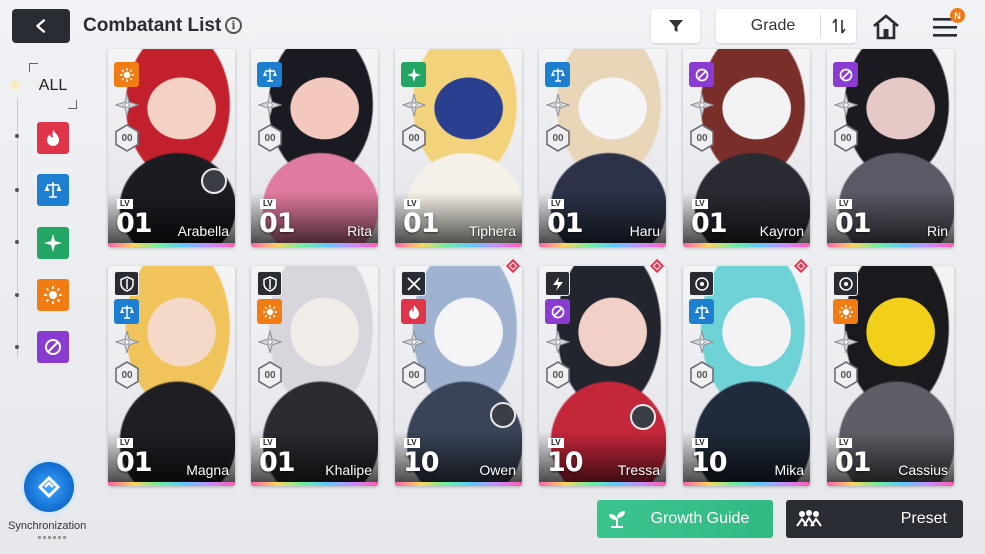 This screenshot has height=554, width=985. I want to click on sun-icon, so click(53, 295).